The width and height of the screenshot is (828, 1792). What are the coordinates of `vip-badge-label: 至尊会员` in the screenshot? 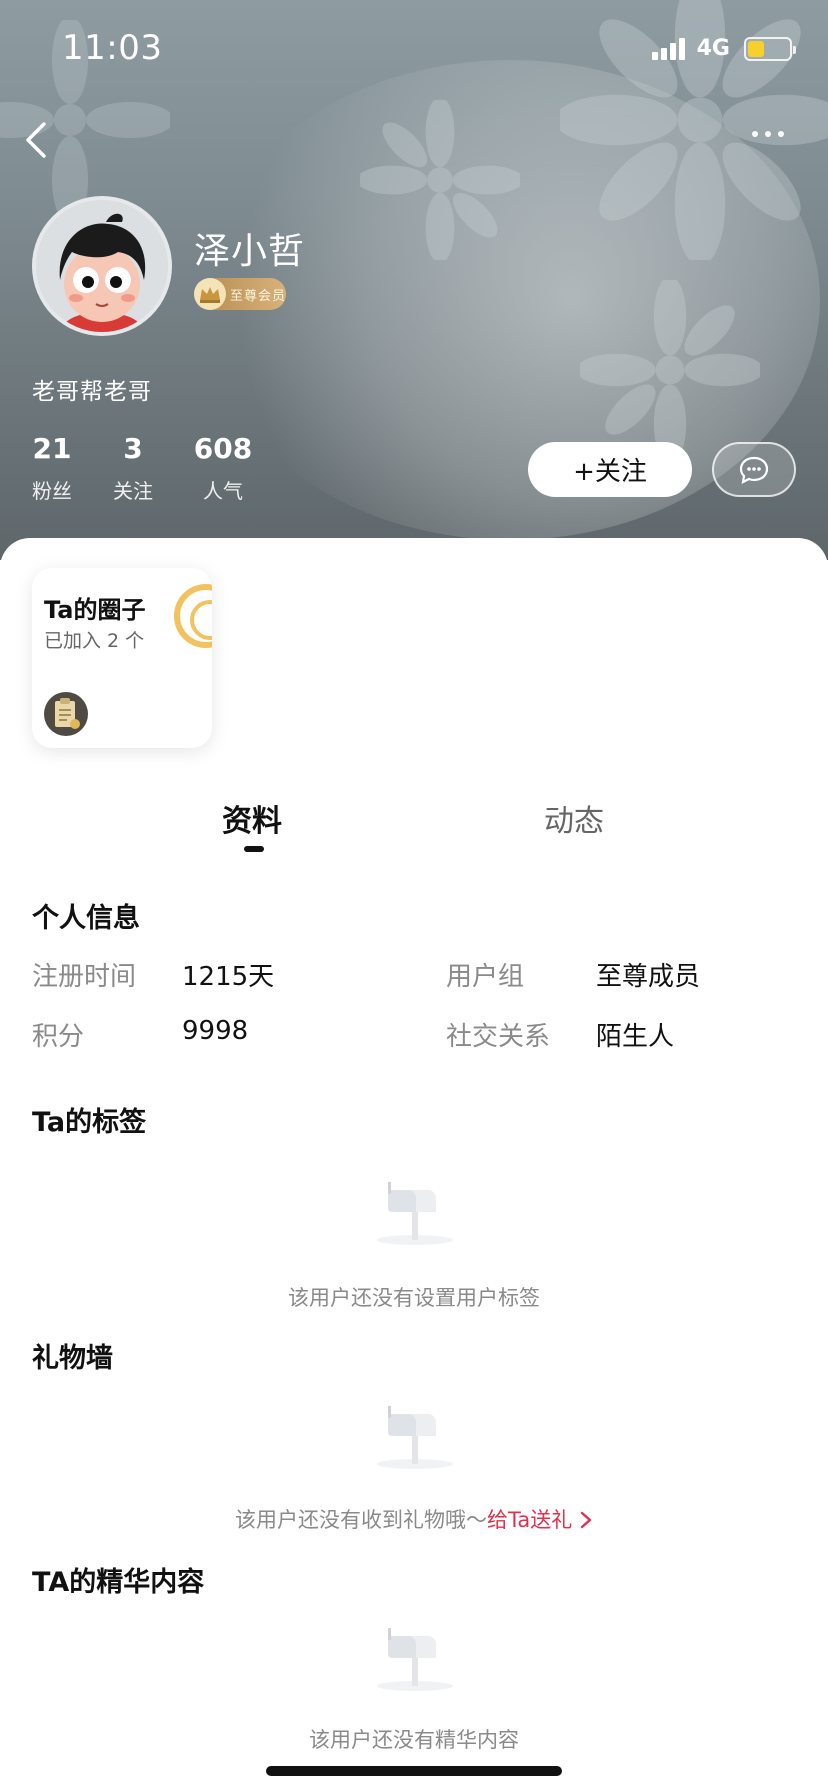 It's located at (258, 296).